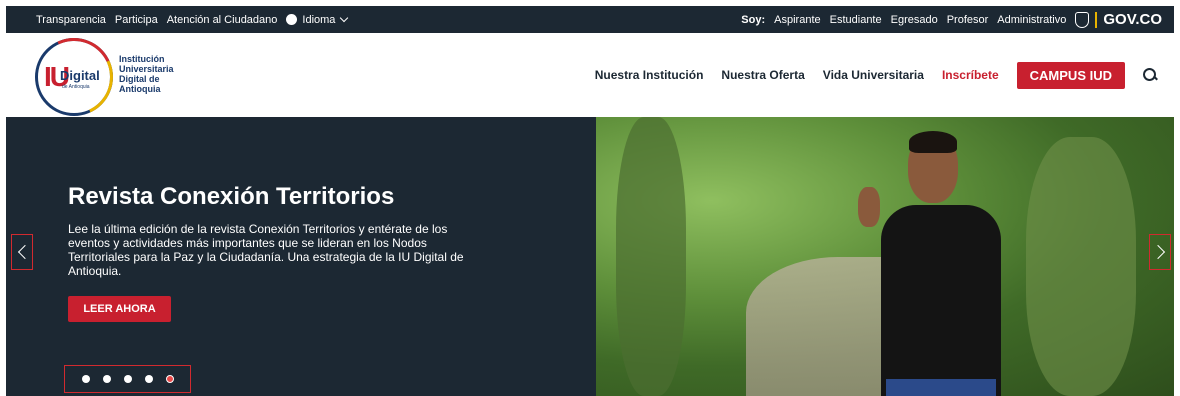  Describe the element at coordinates (222, 20) in the screenshot. I see `link-atencion: Atención al Ciudadano` at that location.